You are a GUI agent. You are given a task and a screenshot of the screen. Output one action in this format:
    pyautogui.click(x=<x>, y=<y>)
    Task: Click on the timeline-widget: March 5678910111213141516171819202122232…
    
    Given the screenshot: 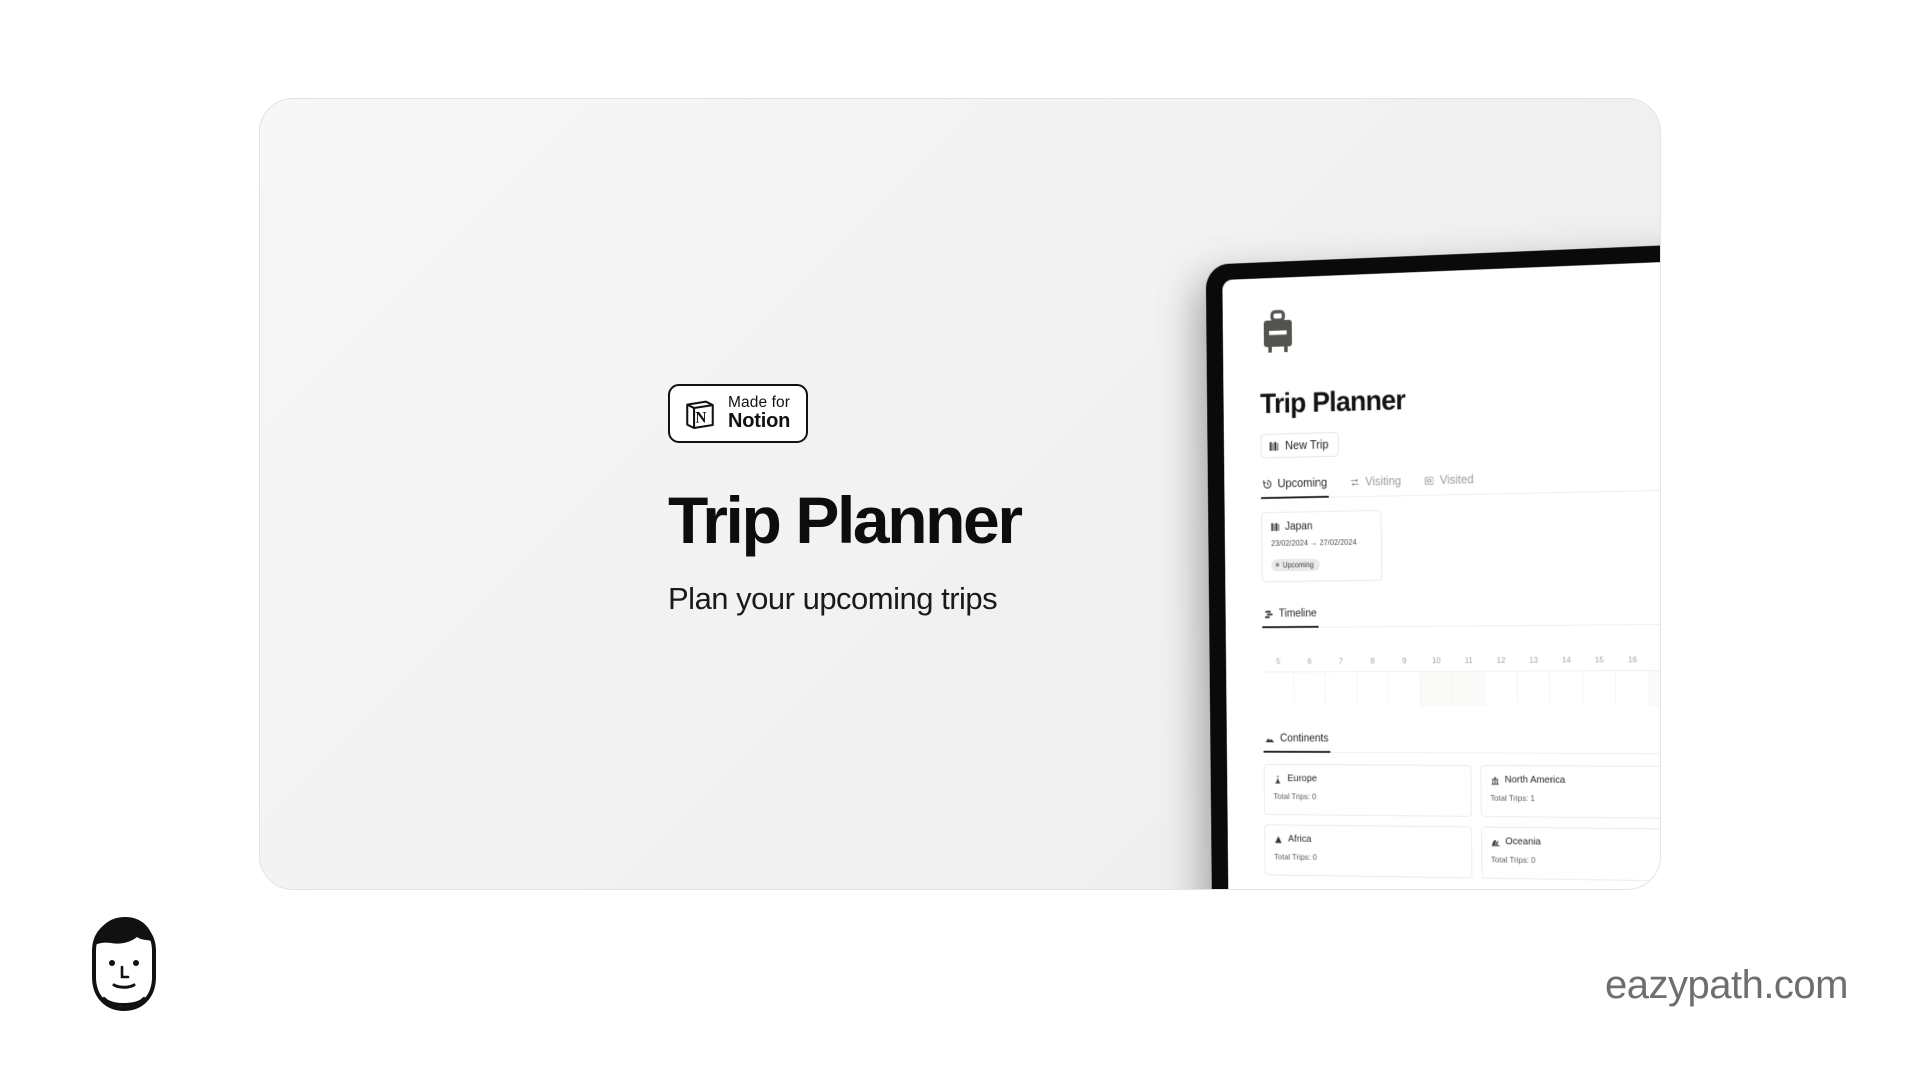 What is the action you would take?
    pyautogui.click(x=1461, y=666)
    